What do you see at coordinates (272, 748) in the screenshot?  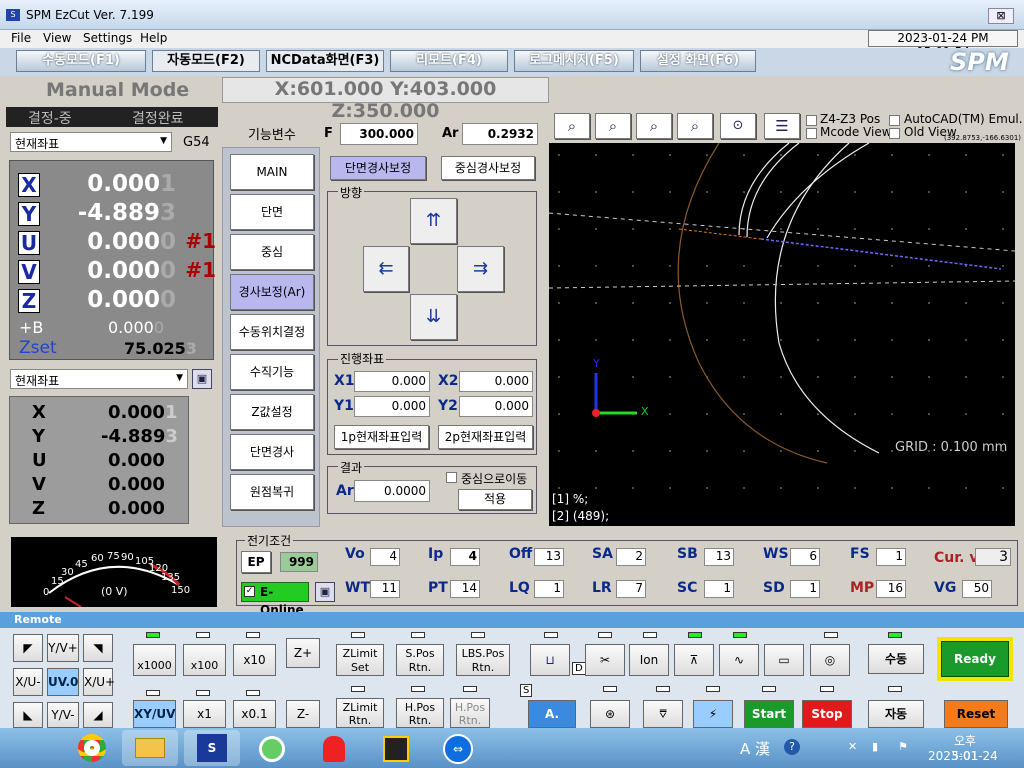 I see `wechat-icon` at bounding box center [272, 748].